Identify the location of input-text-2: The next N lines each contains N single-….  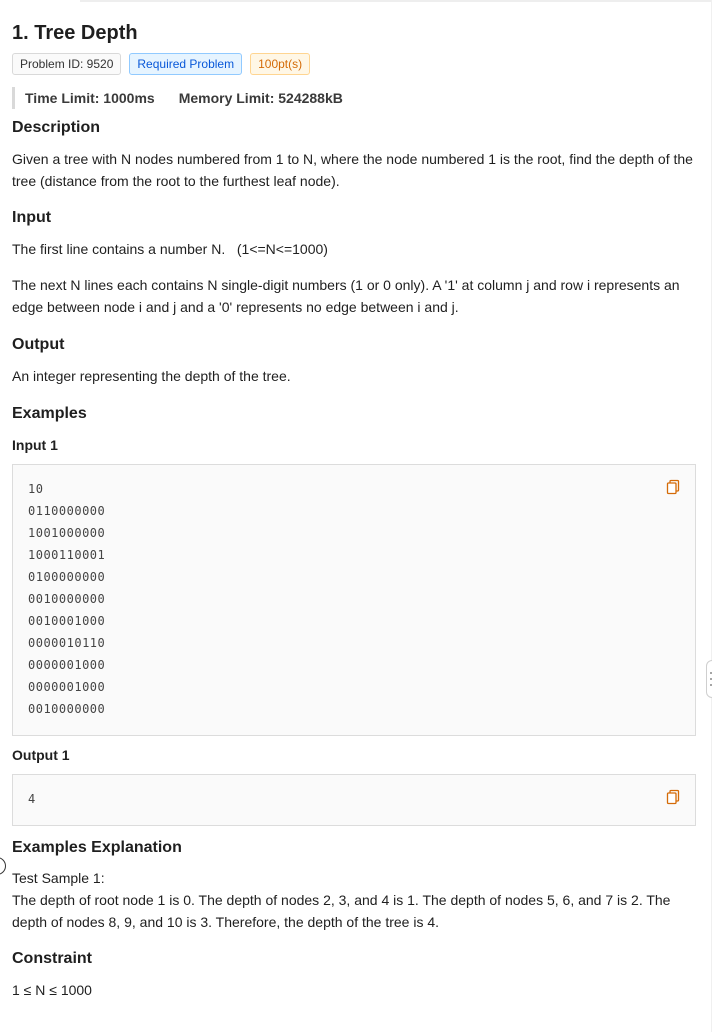
(346, 296).